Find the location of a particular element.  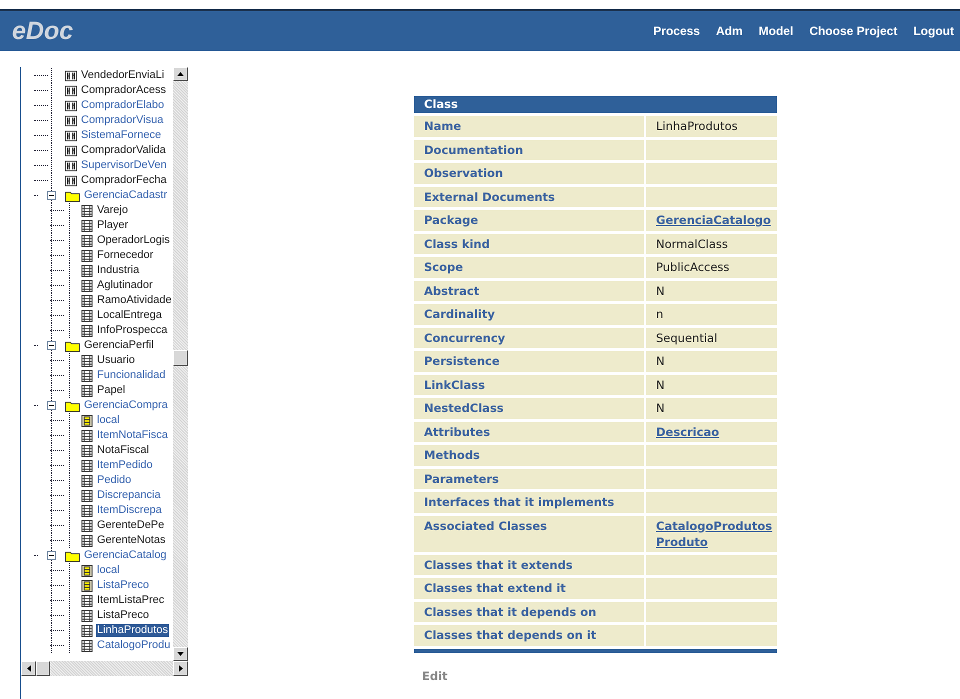

tree-item: Aglutinador is located at coordinates (125, 285).